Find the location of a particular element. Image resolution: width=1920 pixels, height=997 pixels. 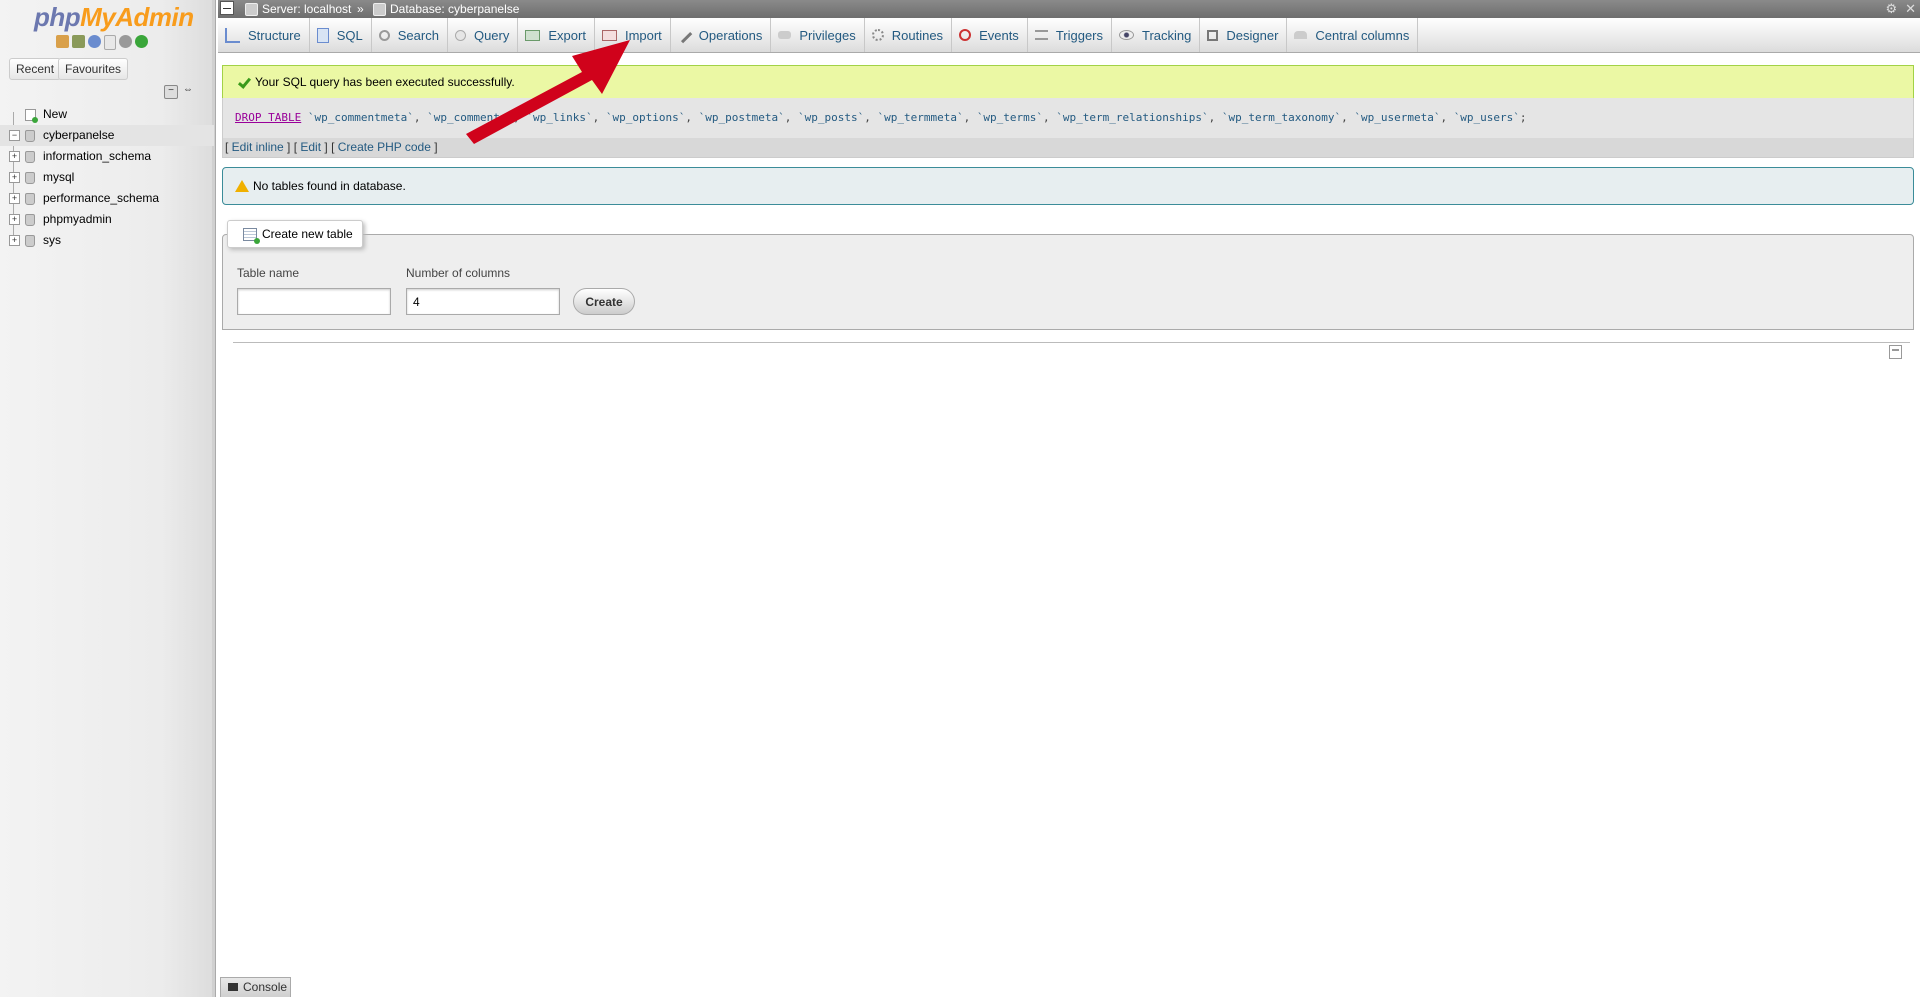

tab-events: Events is located at coordinates (990, 35).